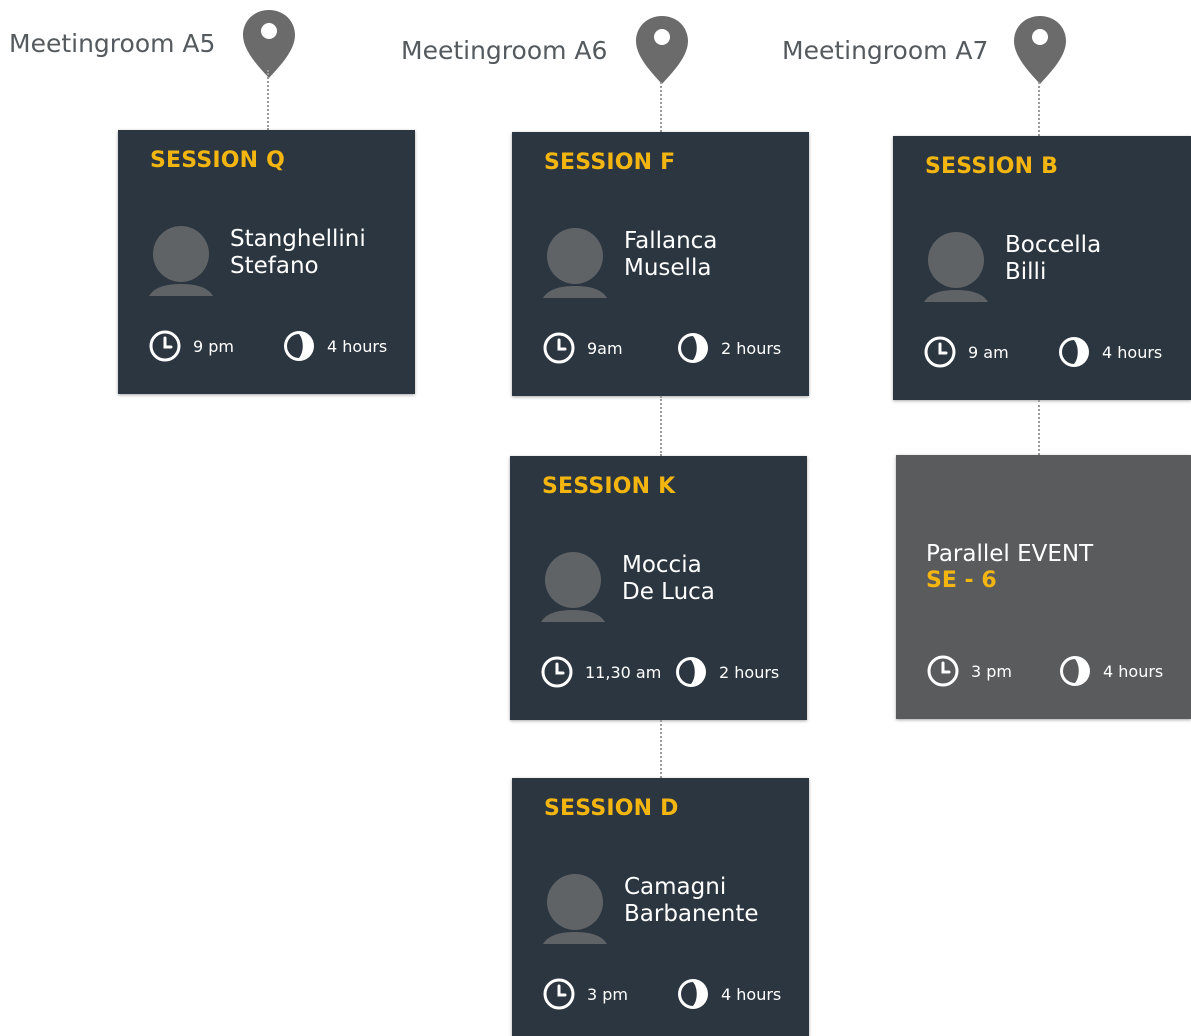 The width and height of the screenshot is (1191, 1036). What do you see at coordinates (1010, 554) in the screenshot?
I see `parallel-event-label: Parallel EVENT` at bounding box center [1010, 554].